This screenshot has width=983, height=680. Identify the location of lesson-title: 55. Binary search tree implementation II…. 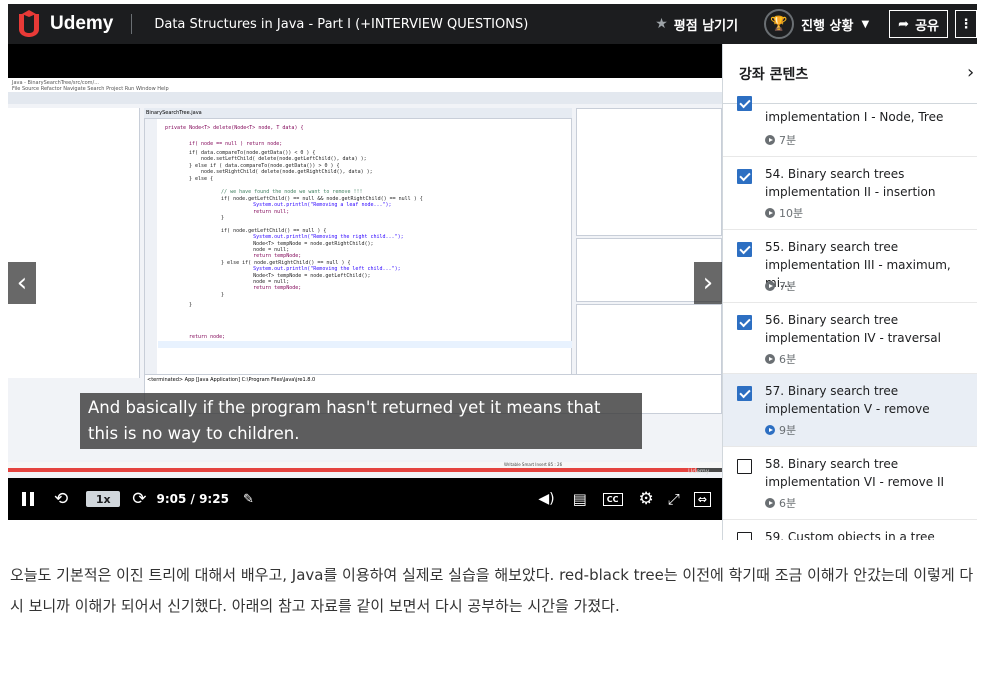
(858, 265).